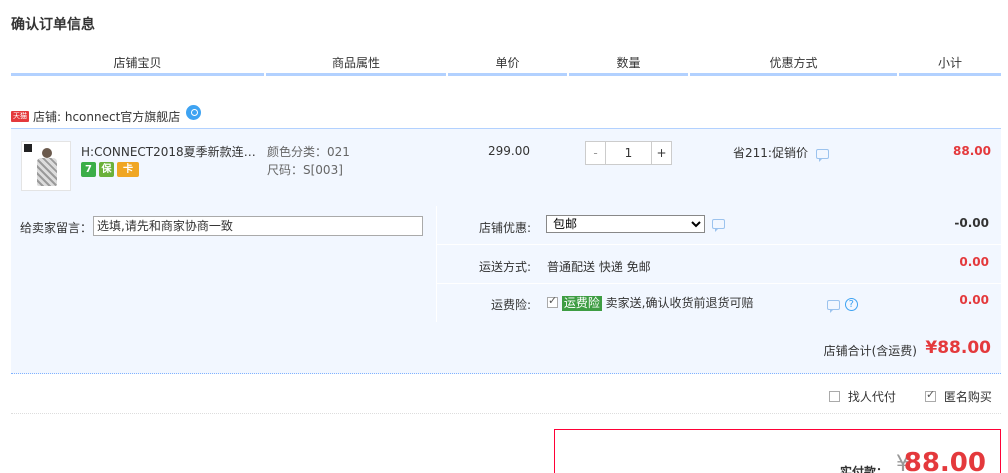 This screenshot has width=1008, height=473. Describe the element at coordinates (506, 394) in the screenshot. I see `extra-options: 找人代付 匿名购买` at that location.